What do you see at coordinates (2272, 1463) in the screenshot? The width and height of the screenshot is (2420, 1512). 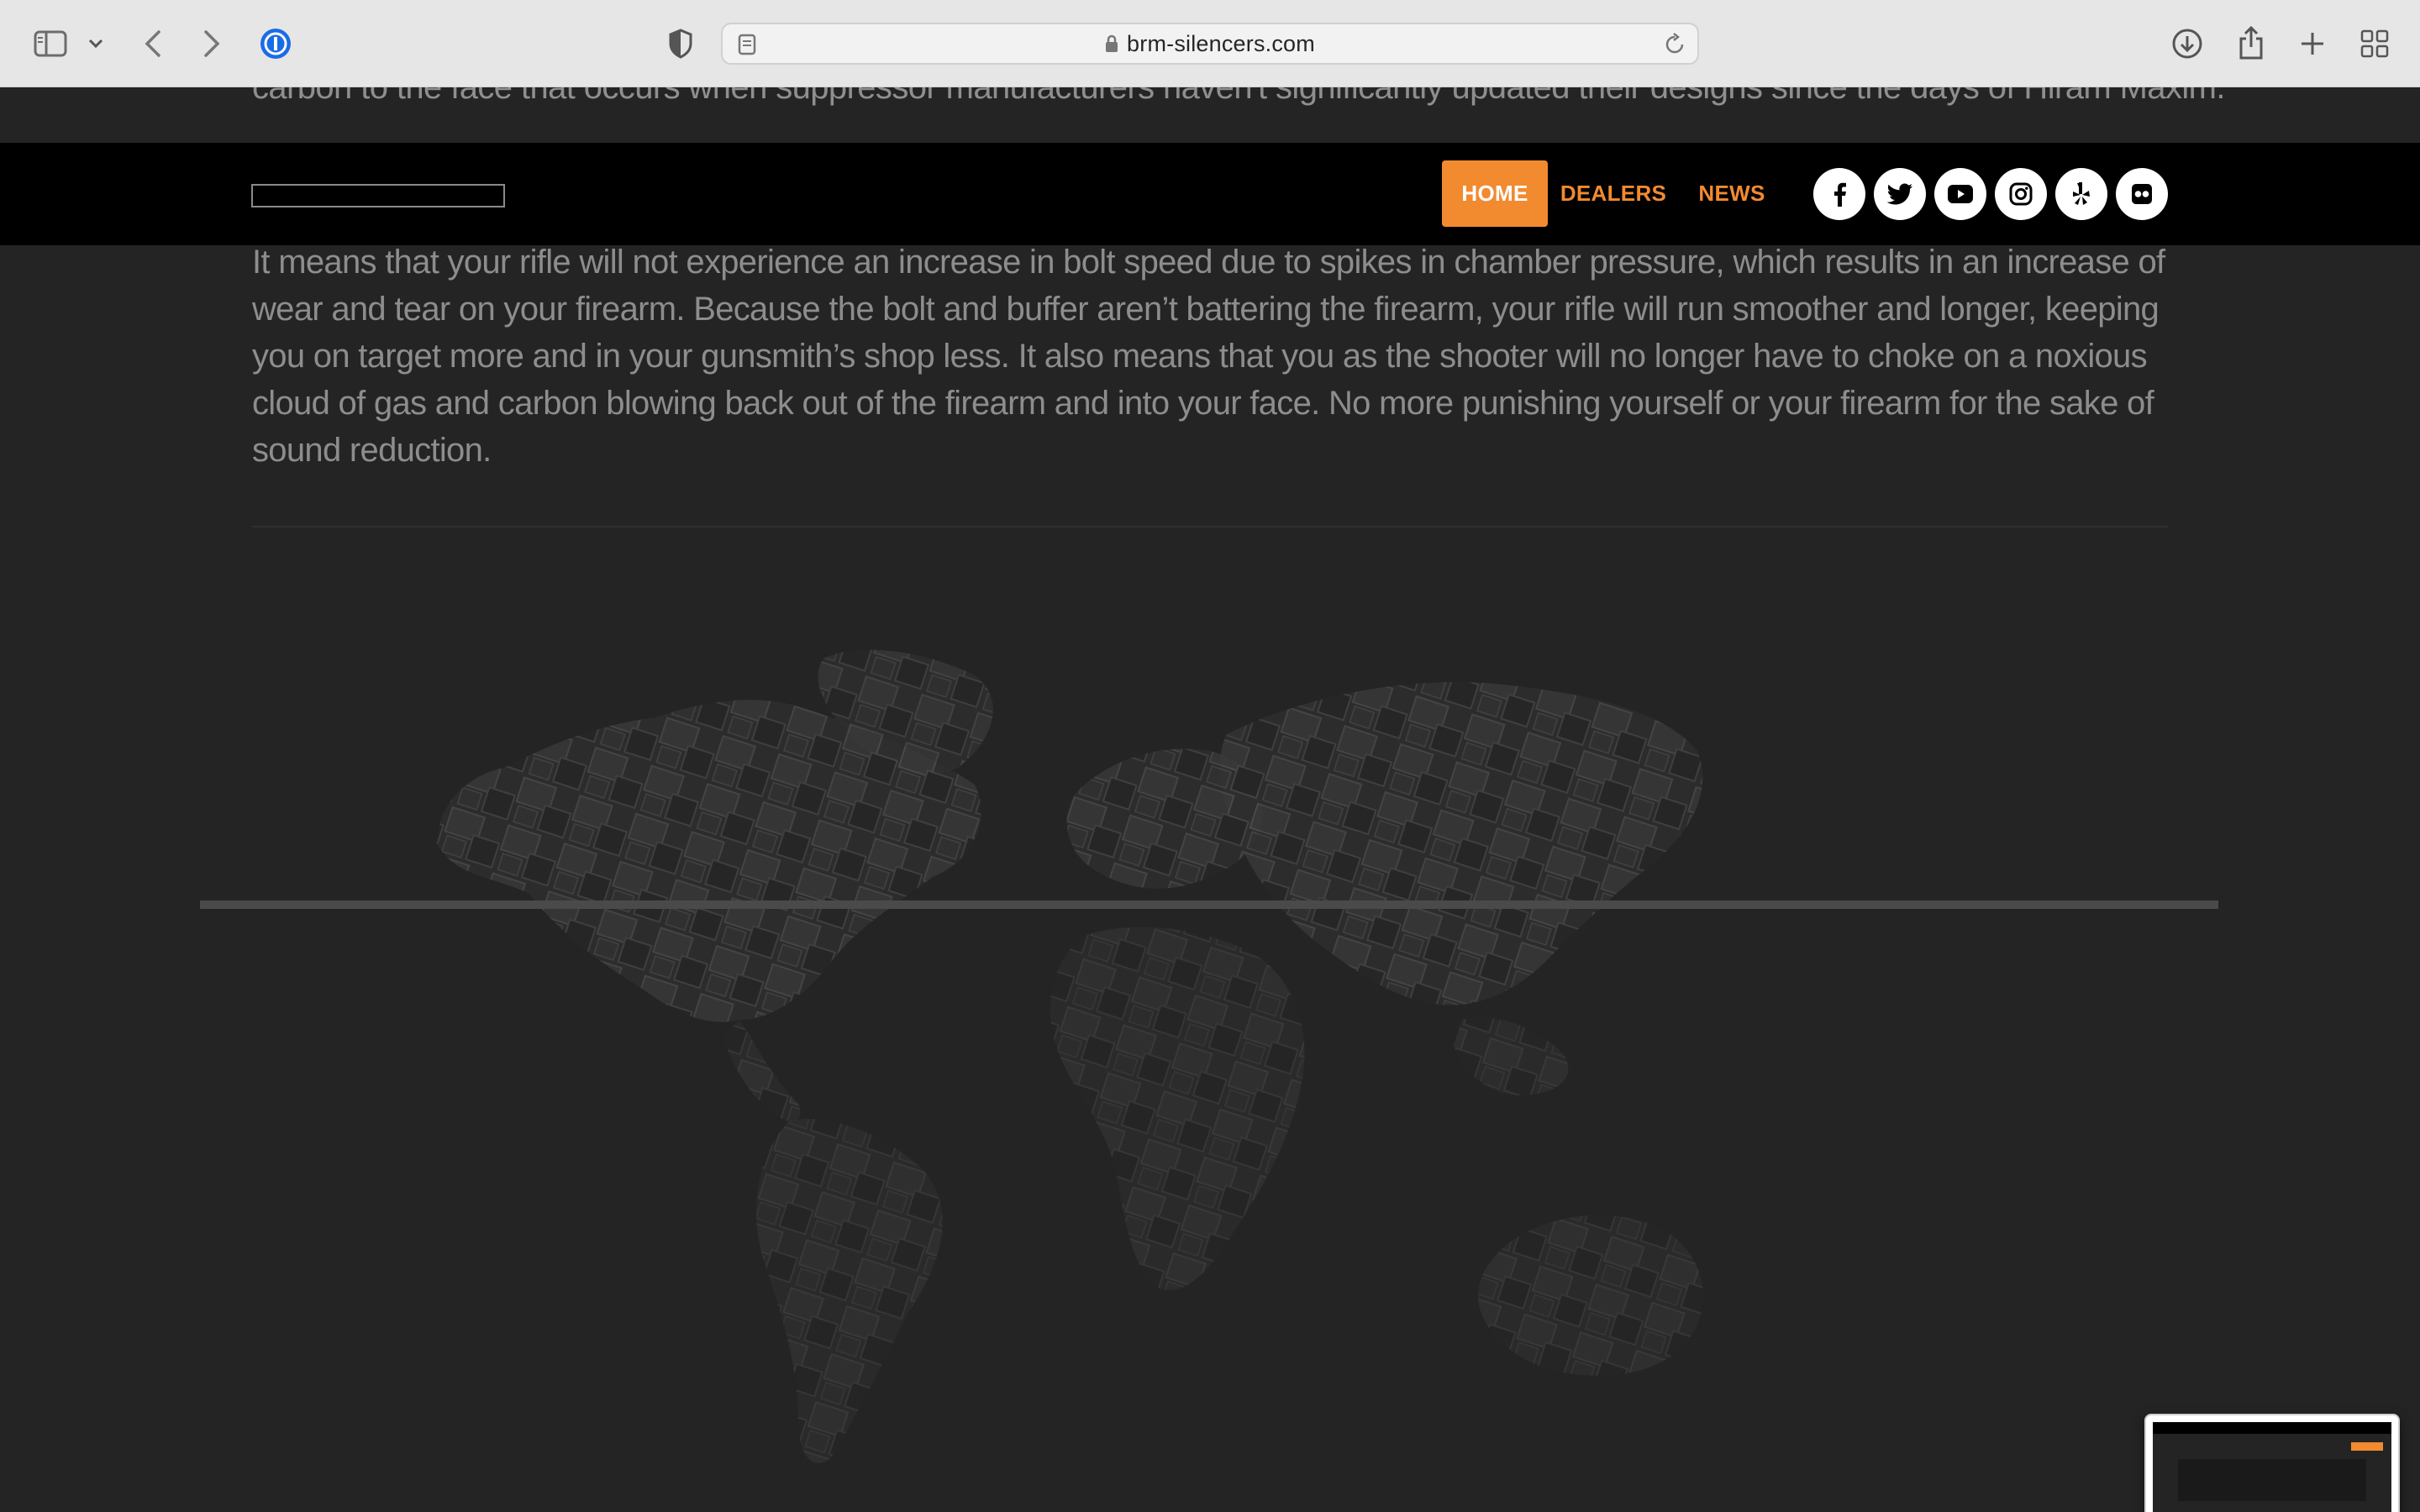 I see `page-thumbnail-preview` at bounding box center [2272, 1463].